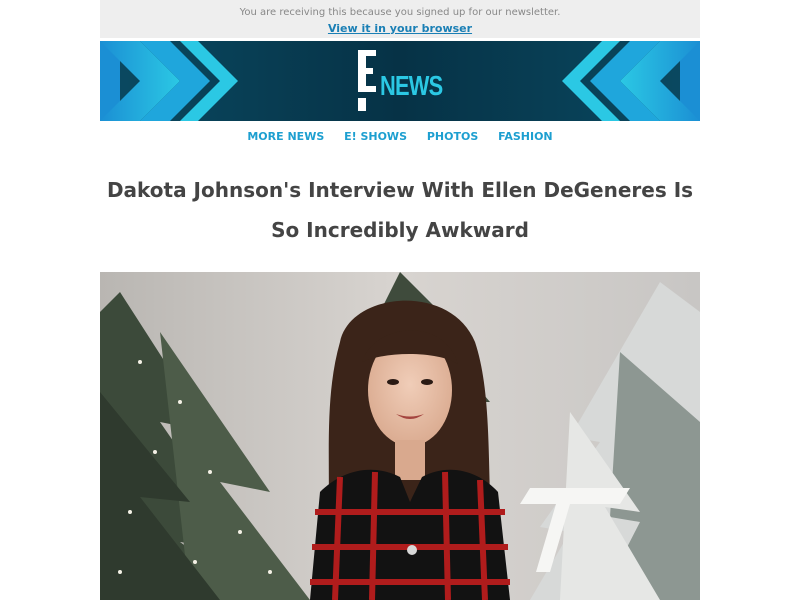 This screenshot has height=600, width=800. What do you see at coordinates (285, 136) in the screenshot?
I see `nav-item-more-news: MORE NEWS` at bounding box center [285, 136].